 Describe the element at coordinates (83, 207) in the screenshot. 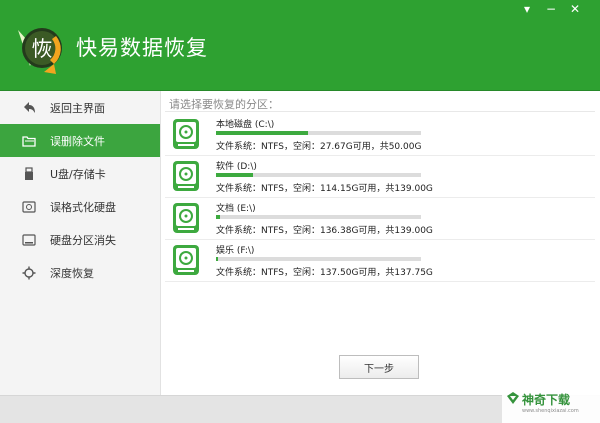

I see `sidebar-item-label: 误格式化硬盘` at that location.